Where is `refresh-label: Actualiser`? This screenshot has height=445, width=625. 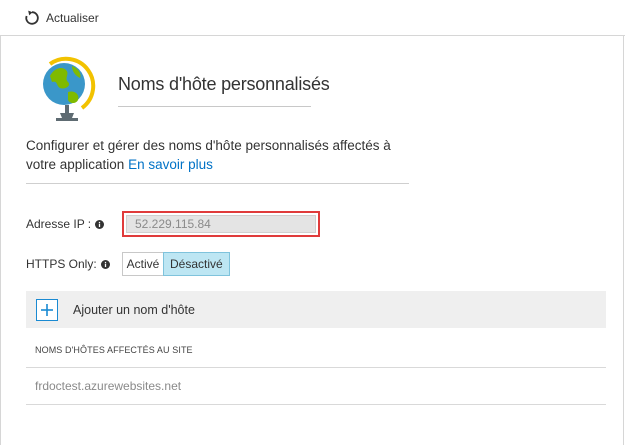
refresh-label: Actualiser is located at coordinates (72, 18).